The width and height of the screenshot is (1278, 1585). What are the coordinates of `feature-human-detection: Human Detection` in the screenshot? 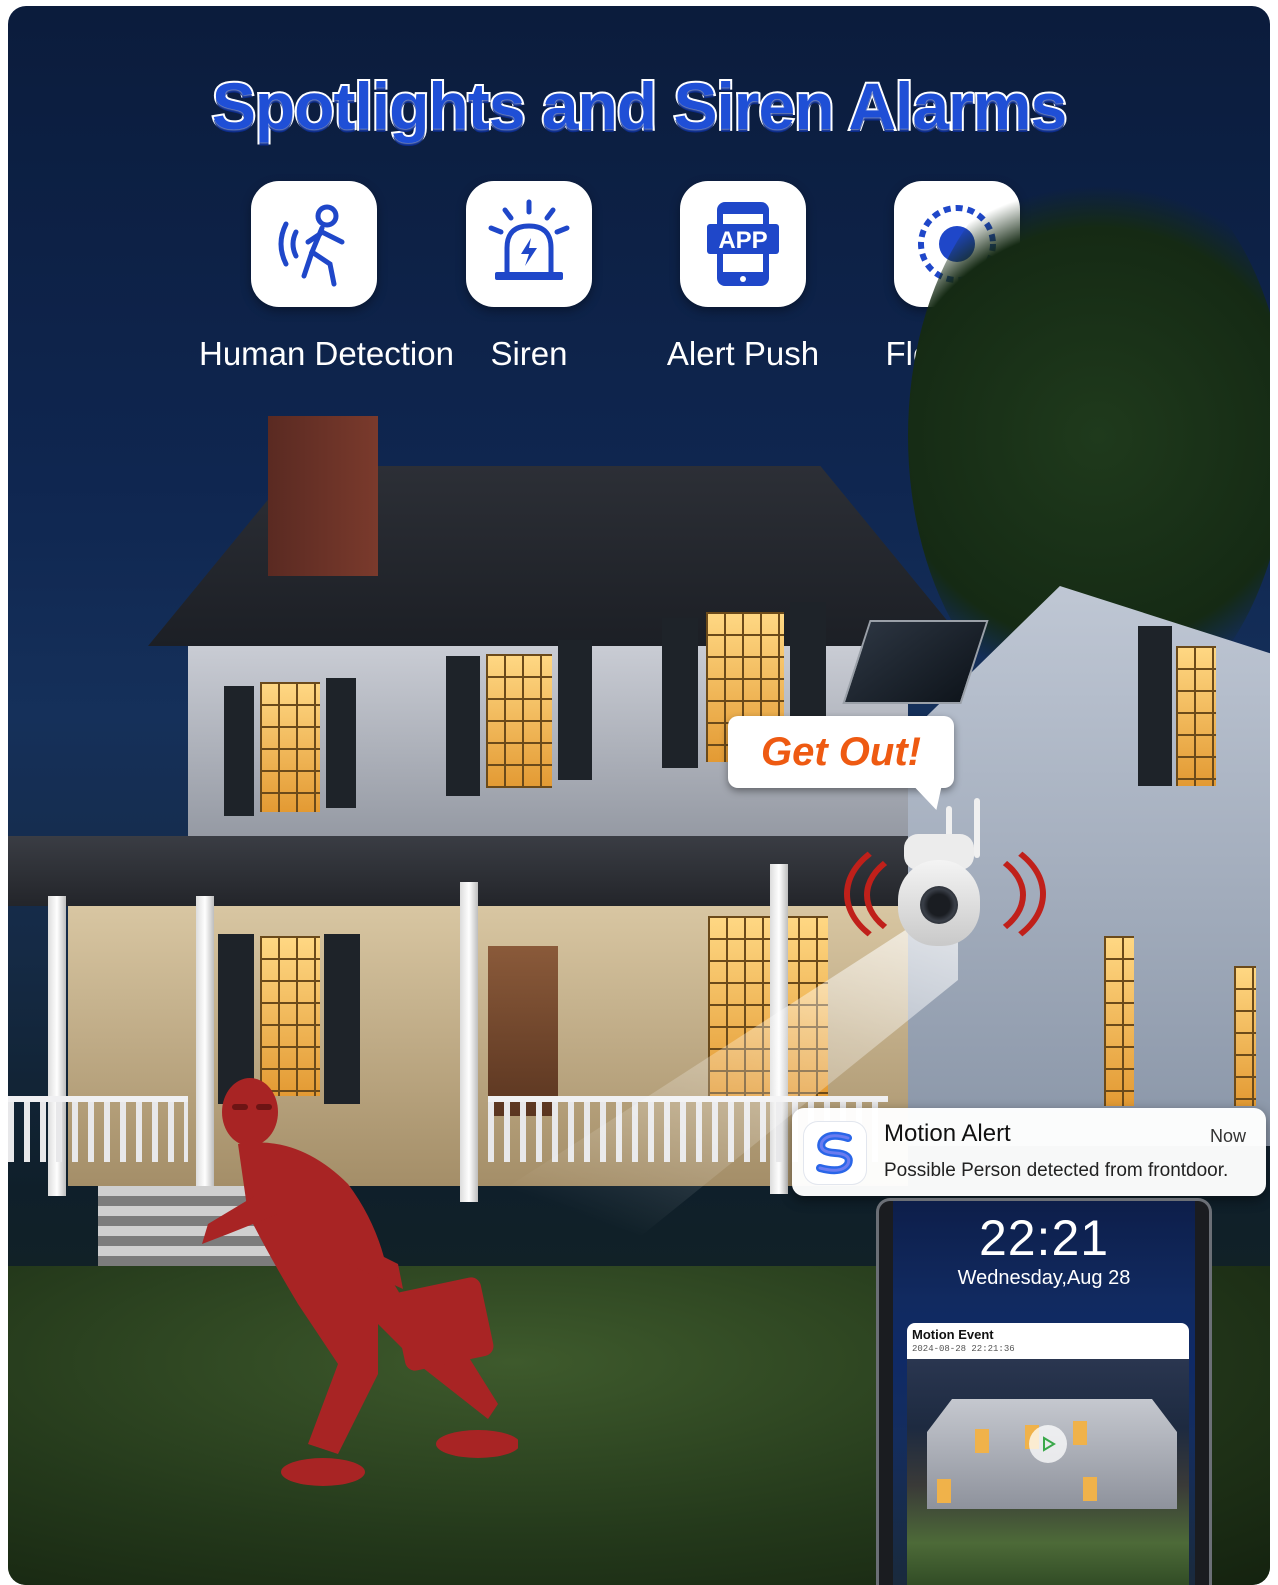 It's located at (326, 277).